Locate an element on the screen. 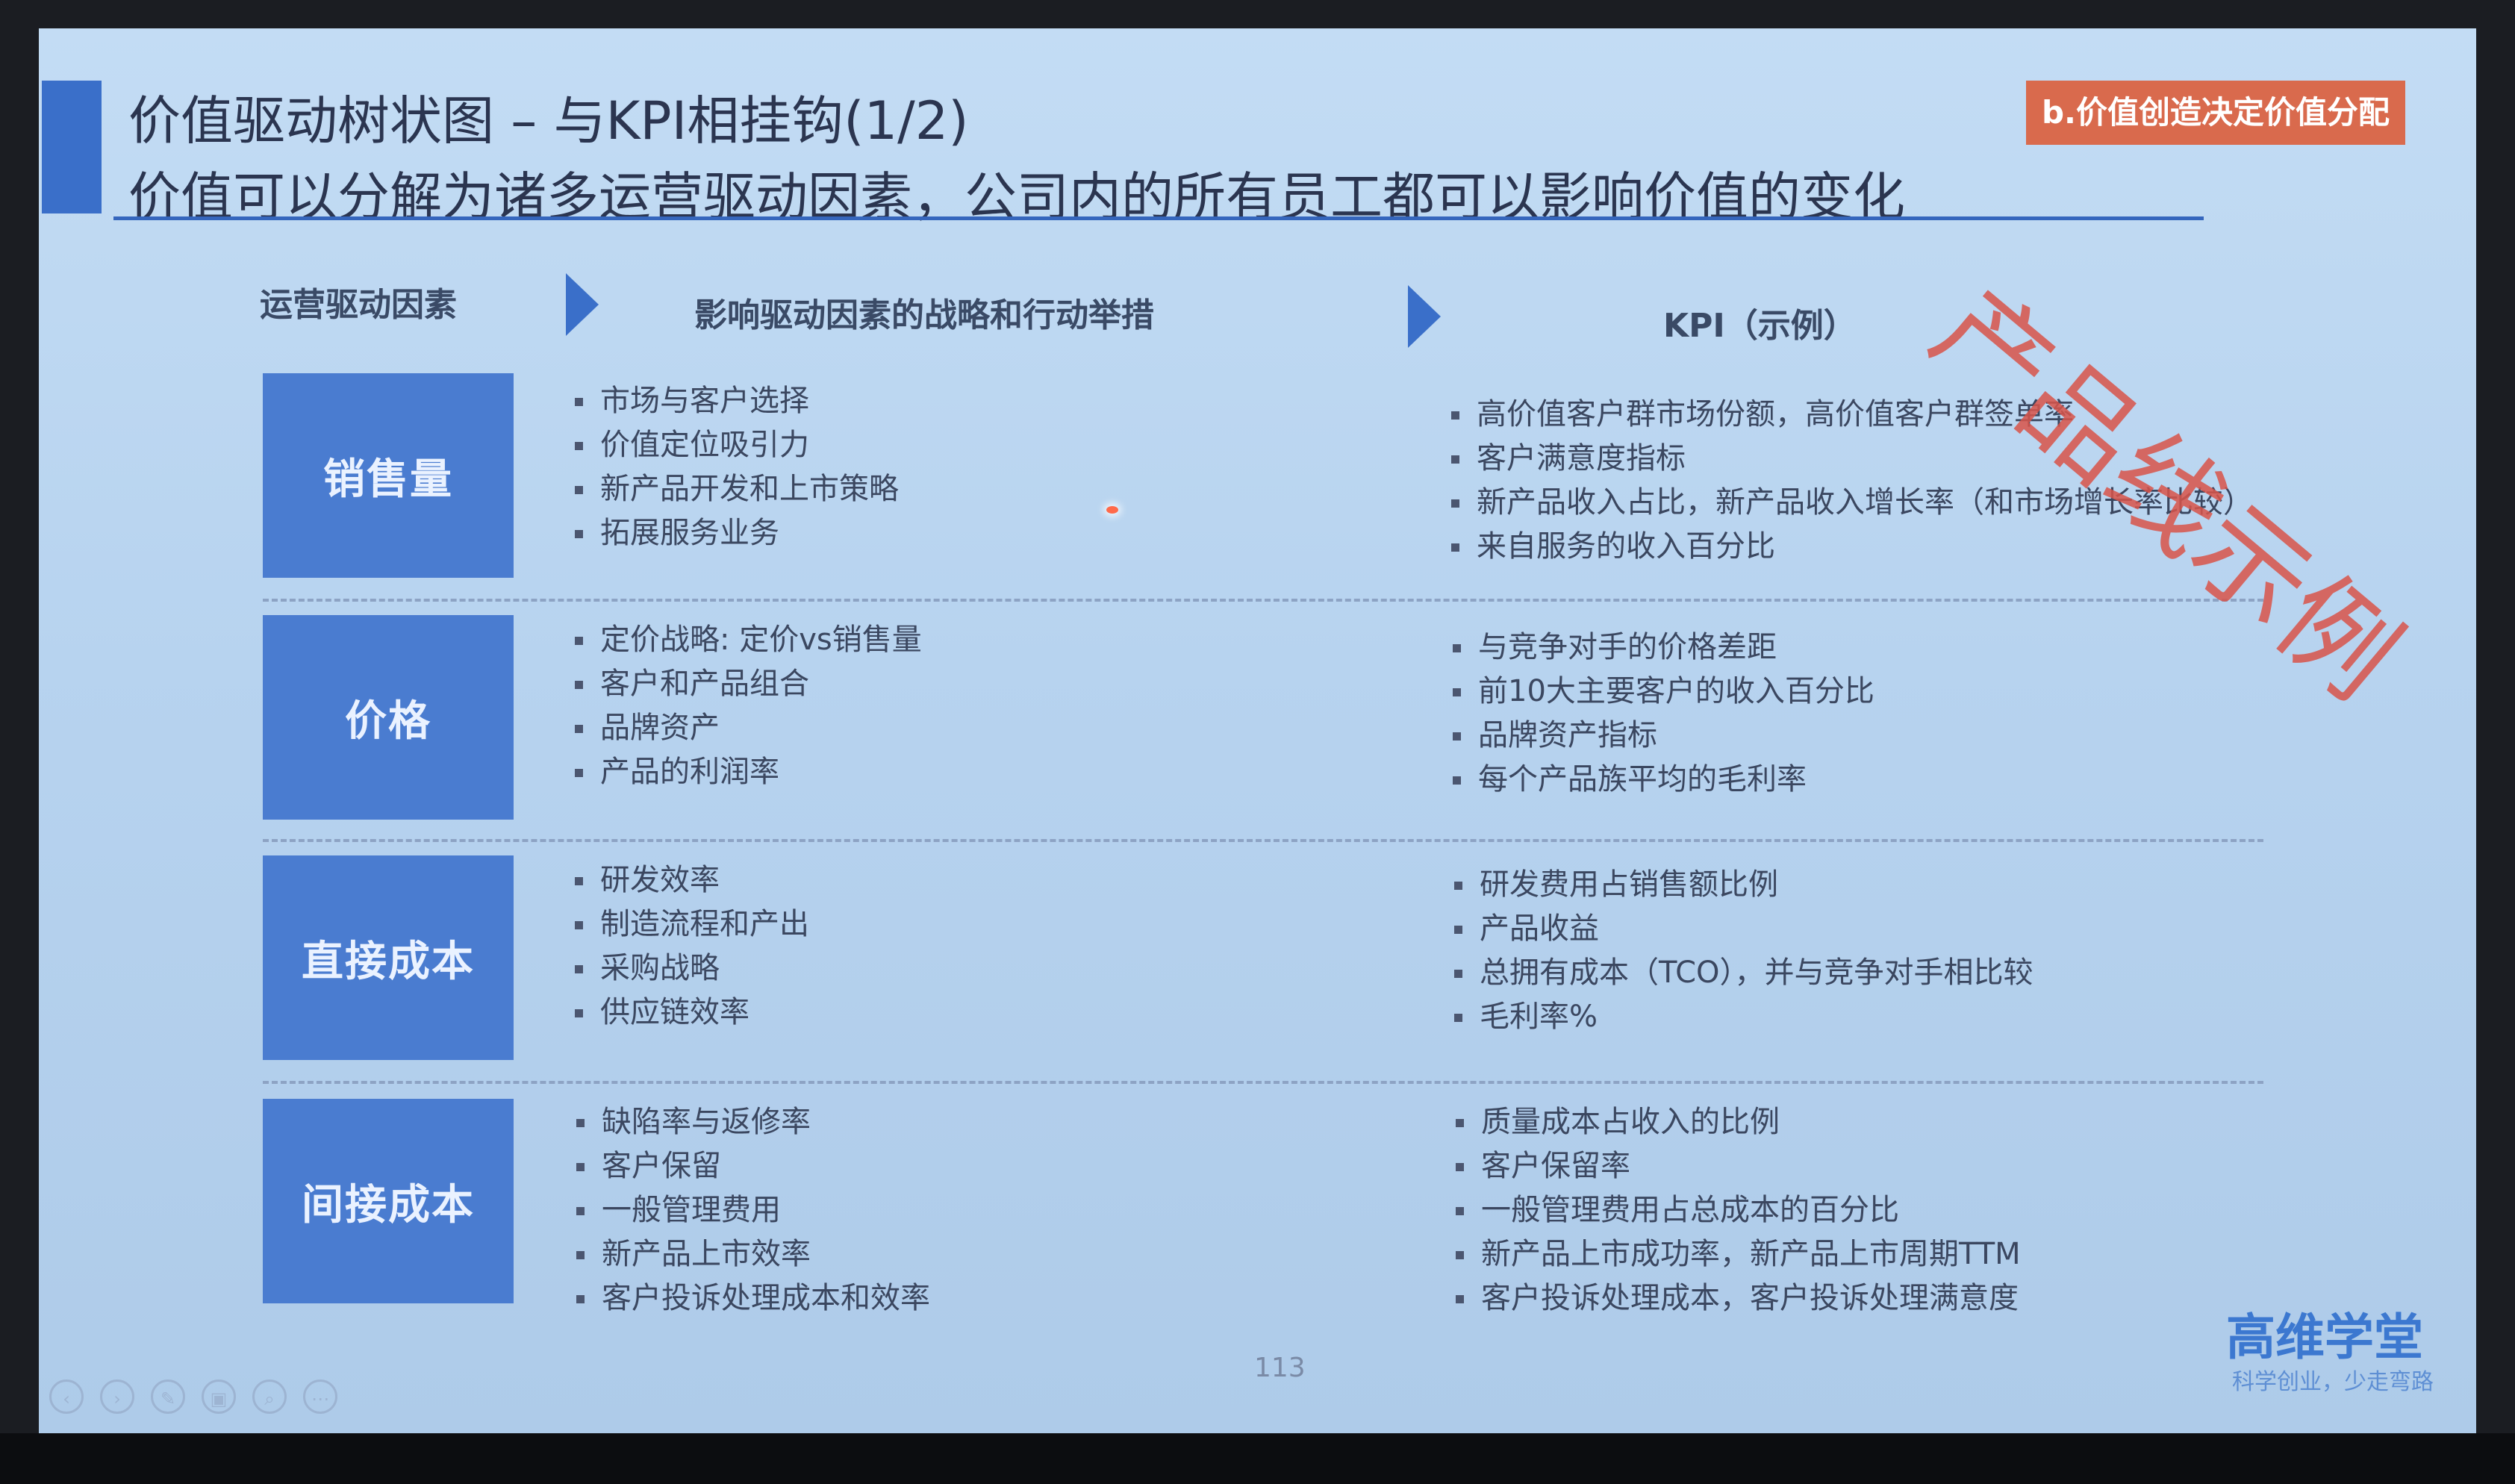  list-item: 拓展服务业务 is located at coordinates (735, 533).